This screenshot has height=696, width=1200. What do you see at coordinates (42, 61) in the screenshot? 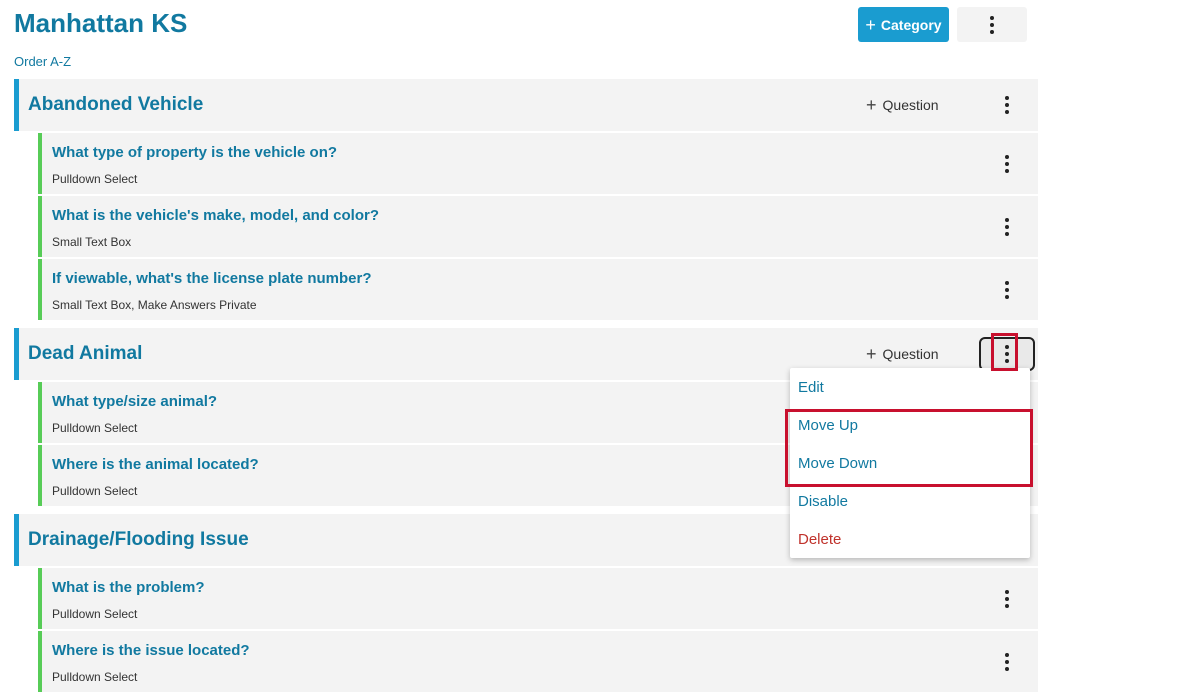
I see `order-a-z-link: Order A-Z` at bounding box center [42, 61].